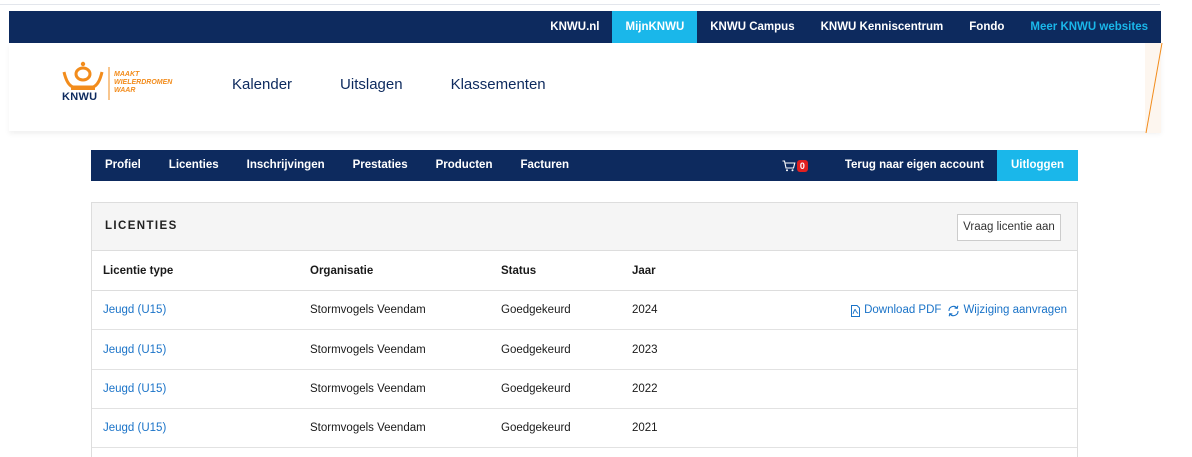 The image size is (1192, 457). What do you see at coordinates (645, 310) in the screenshot?
I see `year-cell: 2024` at bounding box center [645, 310].